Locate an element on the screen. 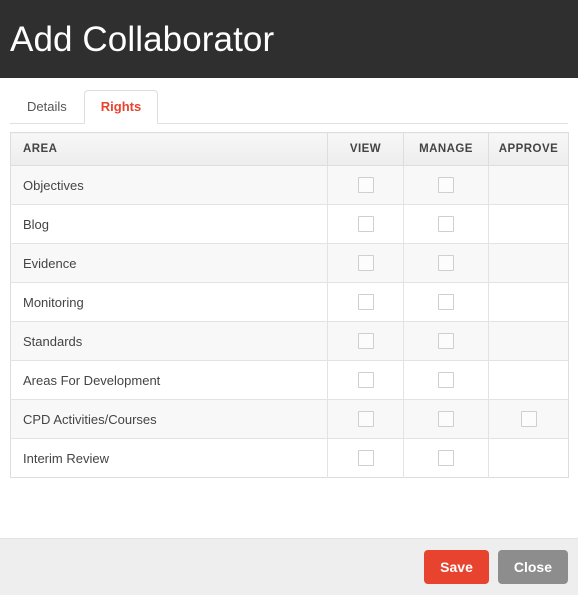 The width and height of the screenshot is (578, 595). area-label: Standards is located at coordinates (169, 341).